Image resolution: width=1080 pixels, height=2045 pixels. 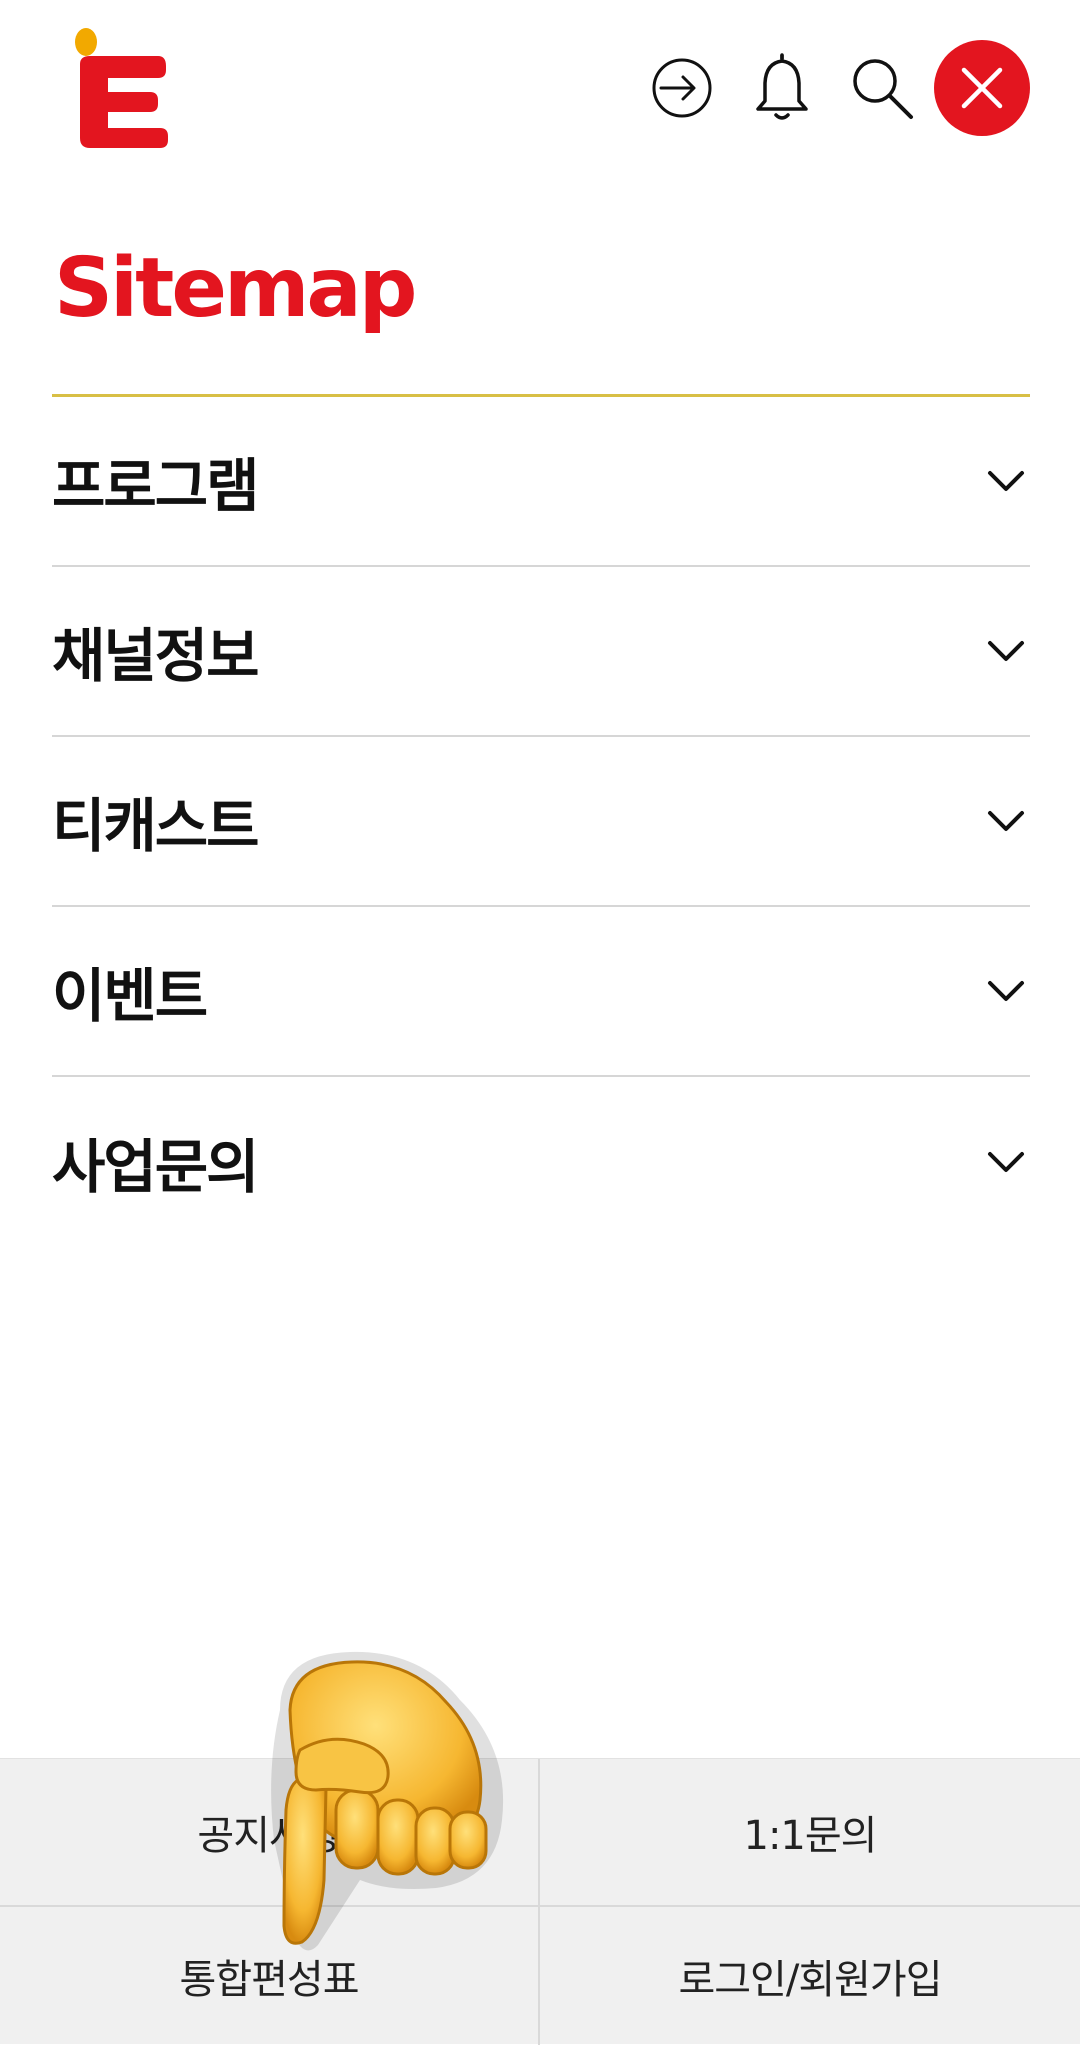 I want to click on close-button, so click(x=982, y=88).